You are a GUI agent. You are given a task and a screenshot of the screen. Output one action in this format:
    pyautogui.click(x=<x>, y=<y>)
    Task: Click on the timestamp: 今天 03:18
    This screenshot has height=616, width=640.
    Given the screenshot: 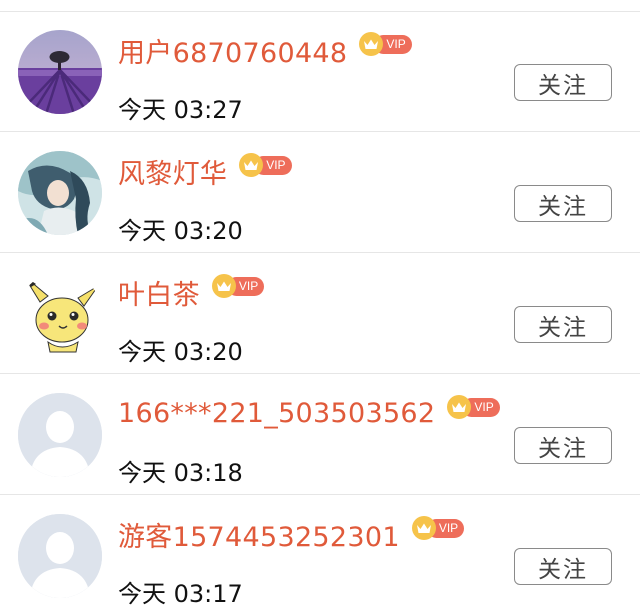 What is the action you would take?
    pyautogui.click(x=180, y=473)
    